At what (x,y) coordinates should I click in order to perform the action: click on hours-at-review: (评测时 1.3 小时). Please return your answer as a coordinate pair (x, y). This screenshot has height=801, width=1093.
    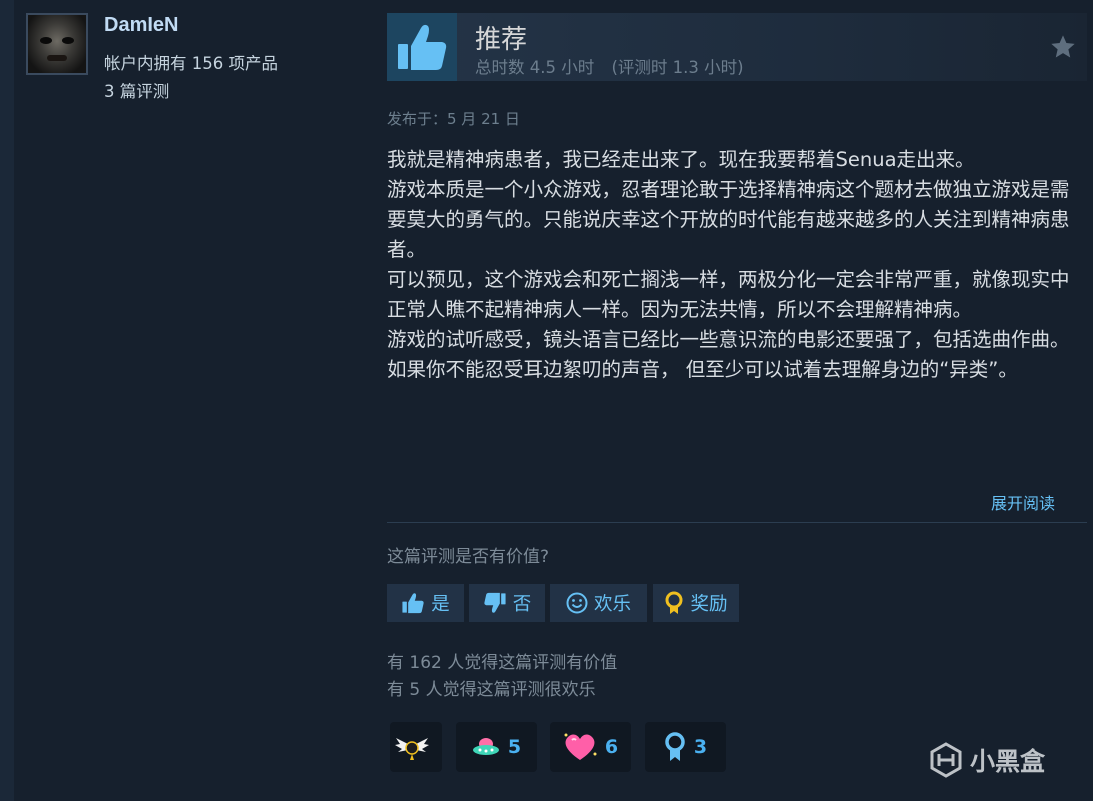
    Looking at the image, I should click on (677, 67).